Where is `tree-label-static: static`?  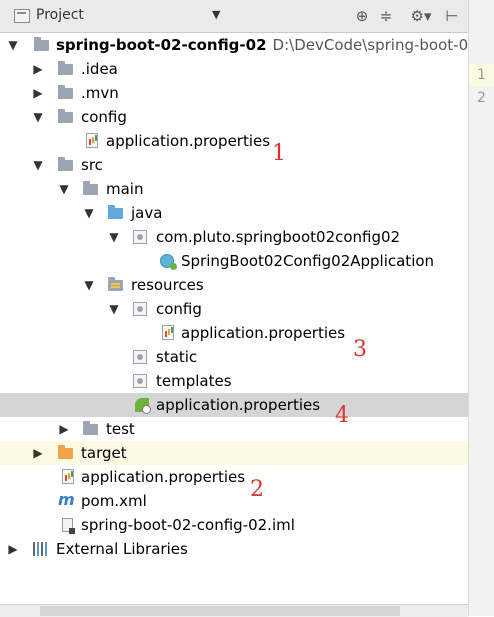 tree-label-static: static is located at coordinates (177, 357).